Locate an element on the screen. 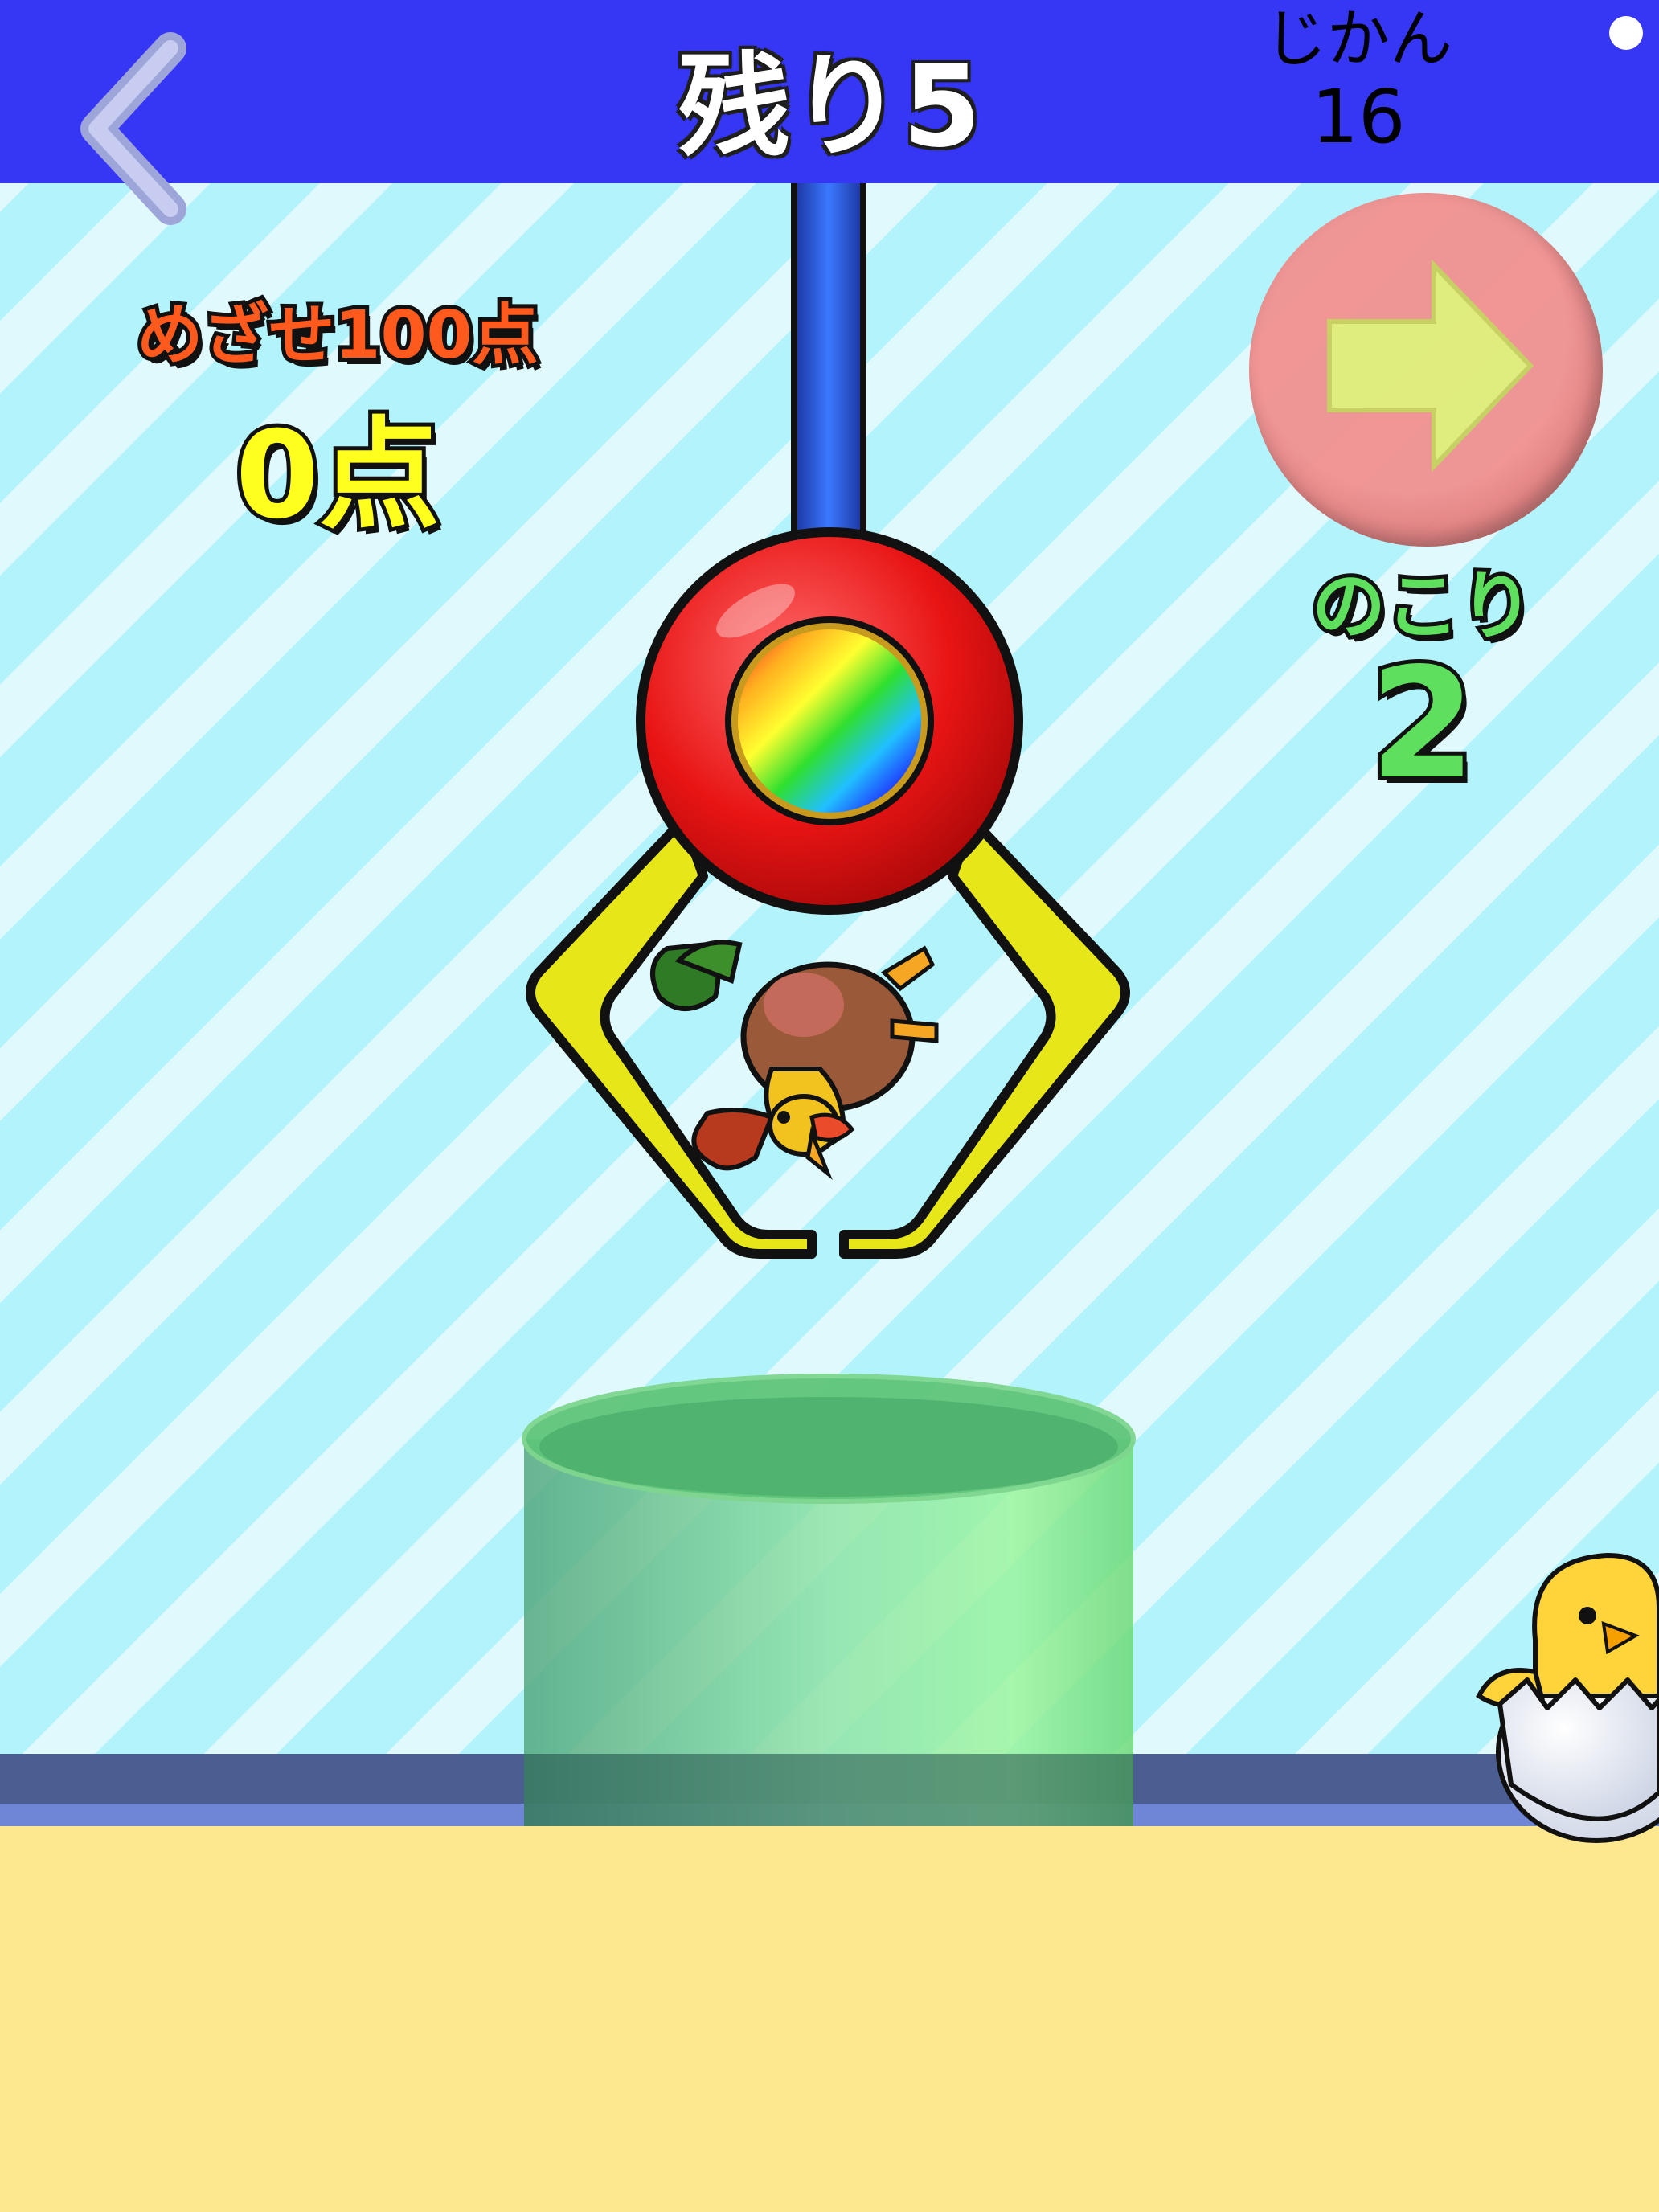  rooster-character is located at coordinates (794, 1060).